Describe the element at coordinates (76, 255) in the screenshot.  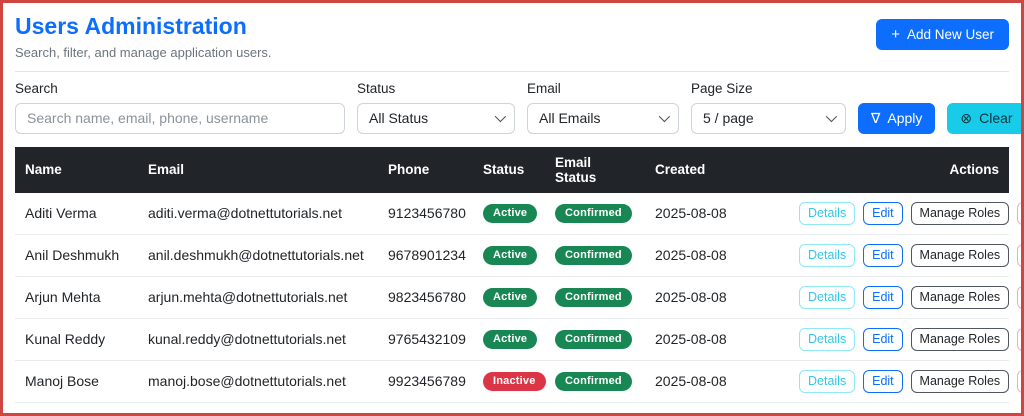
I see `user-name: Anil Deshmukh` at that location.